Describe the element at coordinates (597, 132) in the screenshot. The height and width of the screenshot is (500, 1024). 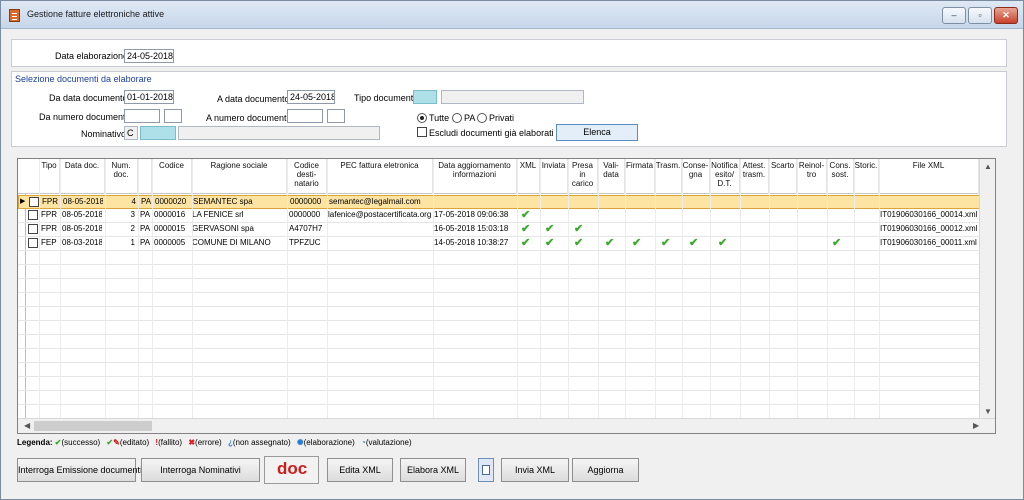
I see `elenca-button: Elenca` at that location.